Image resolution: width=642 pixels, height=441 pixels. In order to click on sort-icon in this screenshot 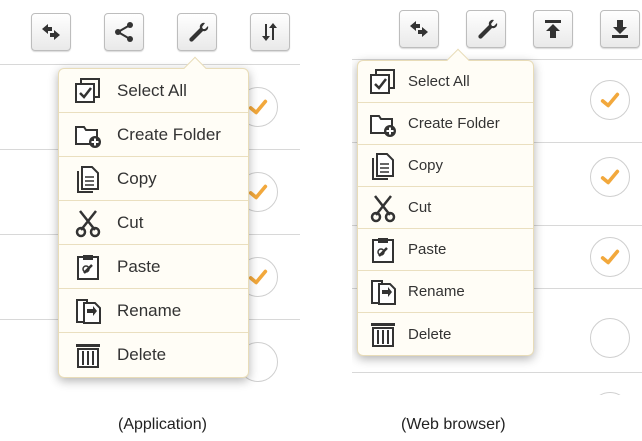, I will do `click(269, 32)`.